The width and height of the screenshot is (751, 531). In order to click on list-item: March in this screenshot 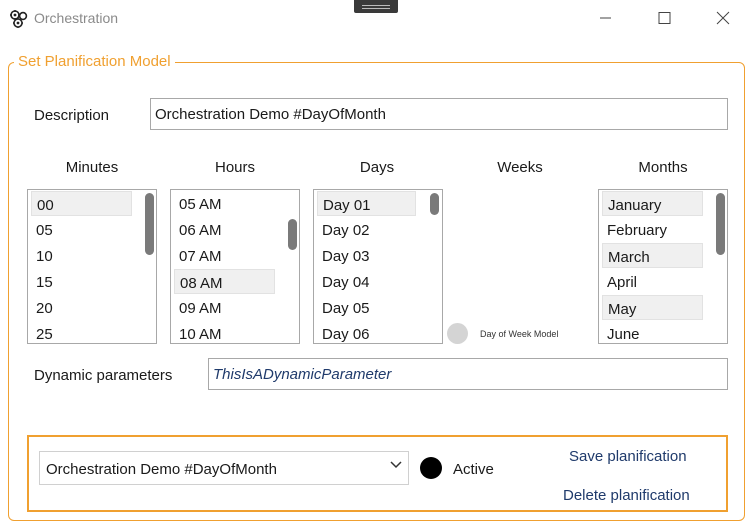, I will do `click(652, 255)`.